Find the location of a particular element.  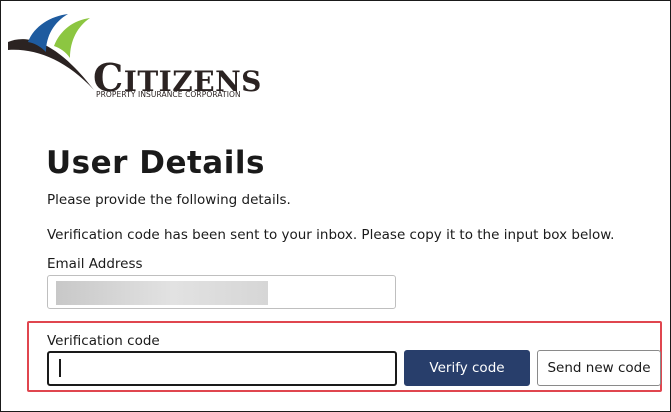

email-label: Email Address is located at coordinates (95, 264).